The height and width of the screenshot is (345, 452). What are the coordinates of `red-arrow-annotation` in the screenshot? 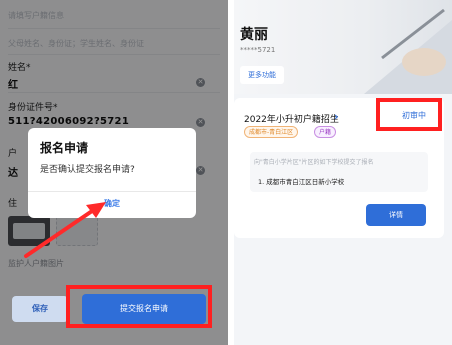 It's located at (65, 230).